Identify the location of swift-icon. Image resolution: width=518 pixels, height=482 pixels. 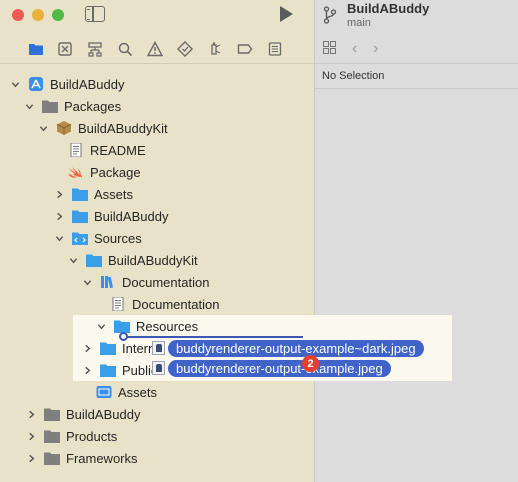
(76, 172).